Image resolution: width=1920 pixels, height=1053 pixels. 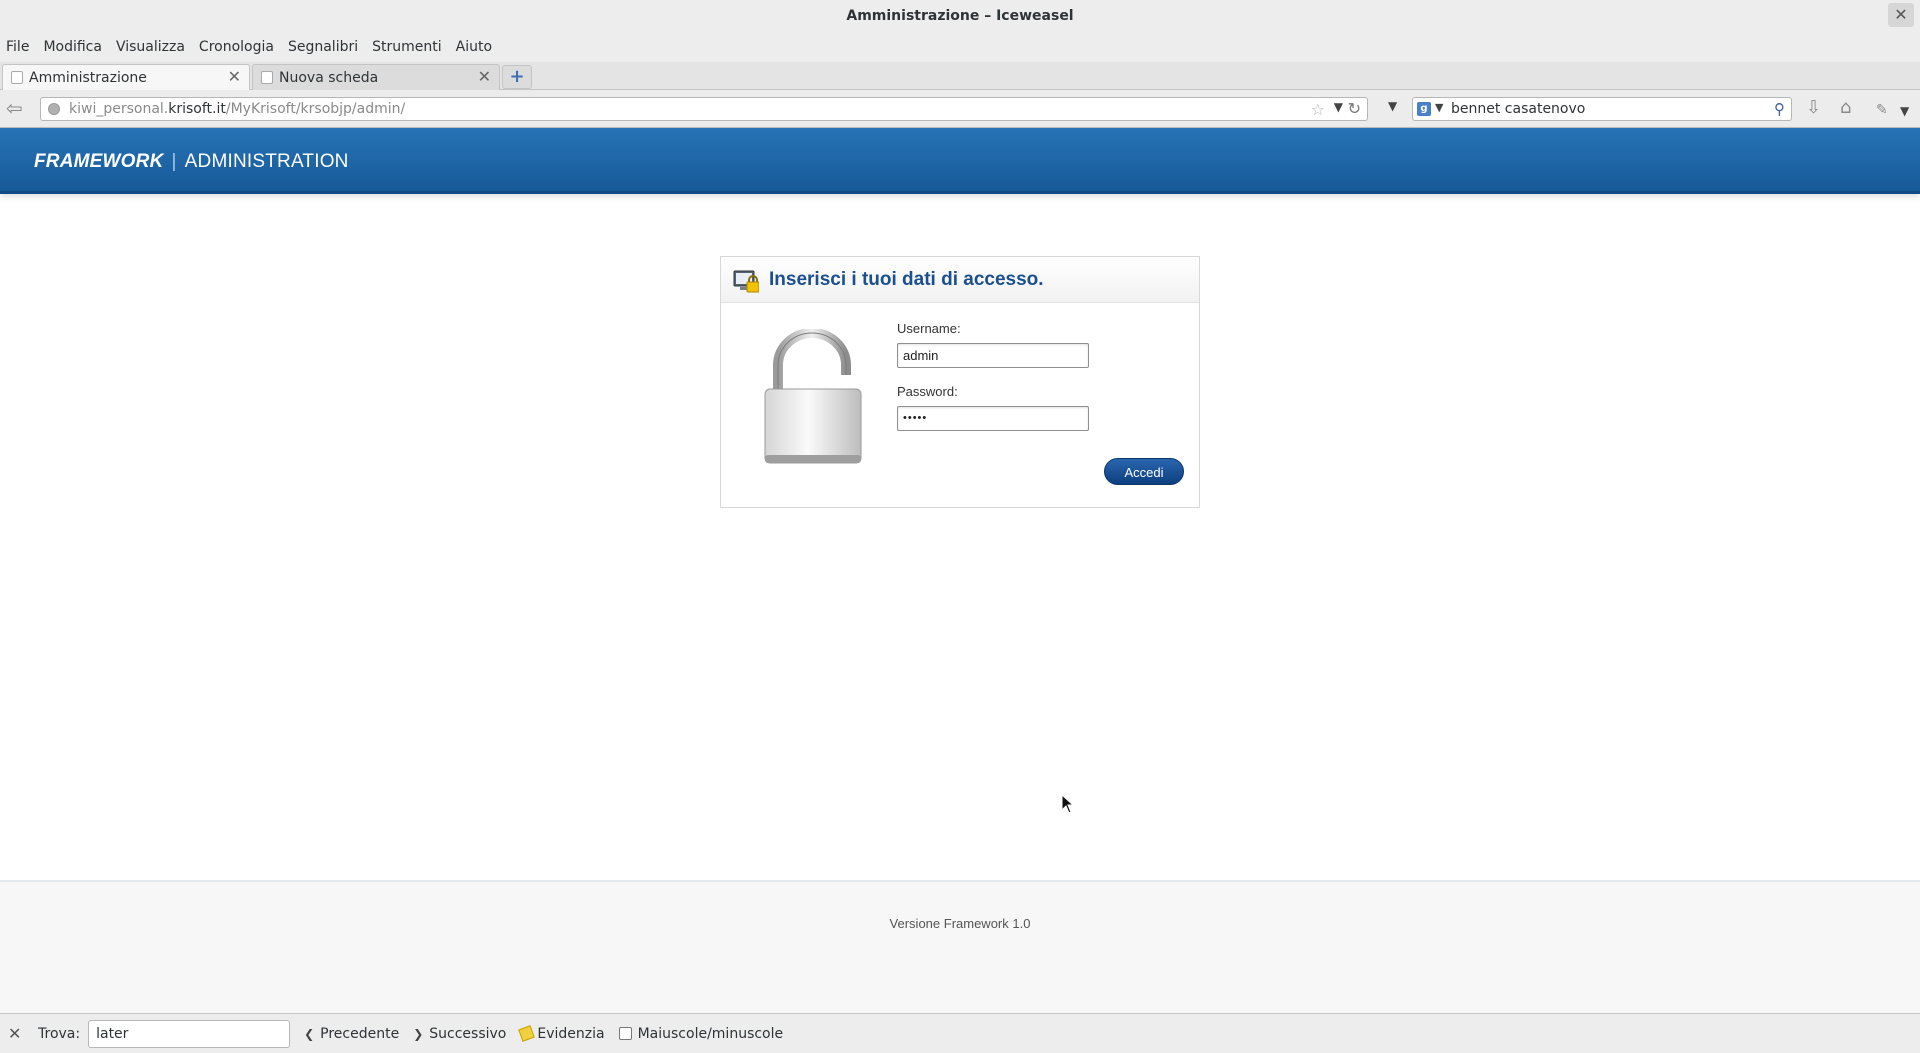 What do you see at coordinates (99, 161) in the screenshot?
I see `brand-framework: FRAMEWORK` at bounding box center [99, 161].